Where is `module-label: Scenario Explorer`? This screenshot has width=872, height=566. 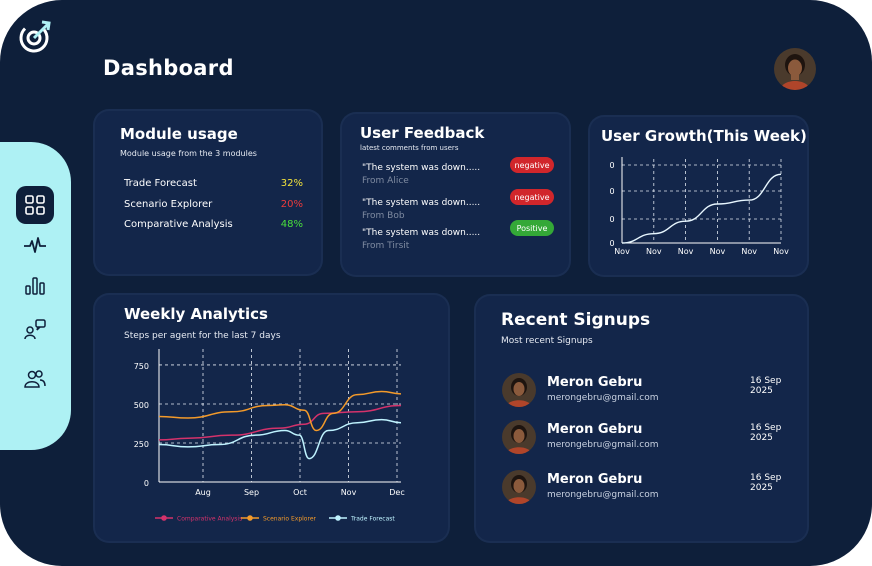 module-label: Scenario Explorer is located at coordinates (168, 204).